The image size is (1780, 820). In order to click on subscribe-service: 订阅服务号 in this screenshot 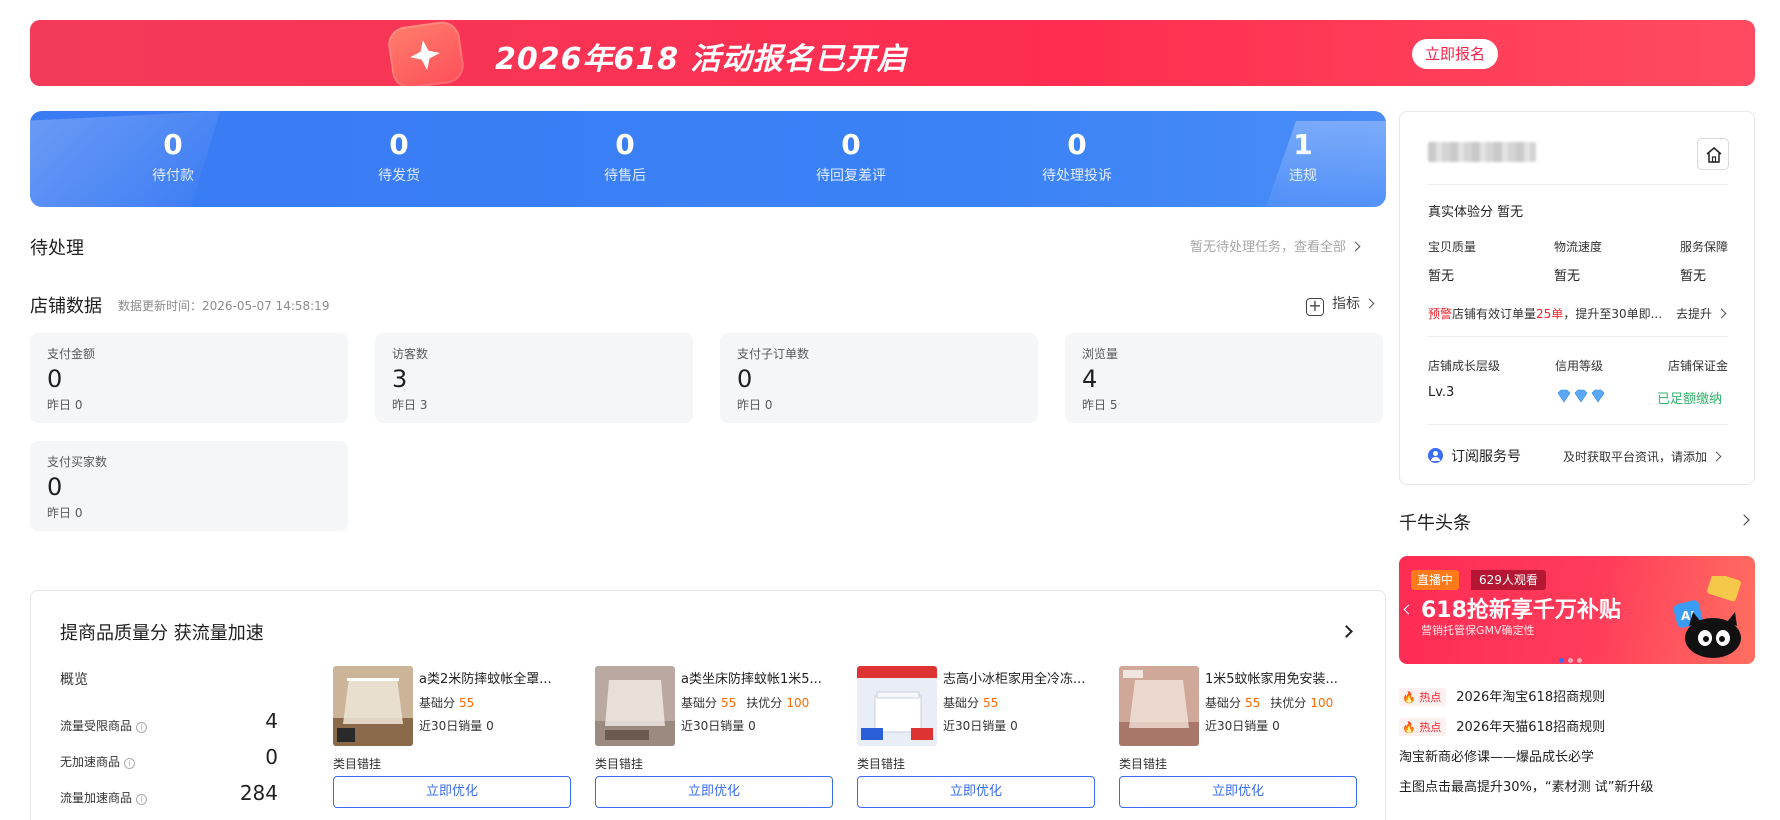, I will do `click(1474, 456)`.